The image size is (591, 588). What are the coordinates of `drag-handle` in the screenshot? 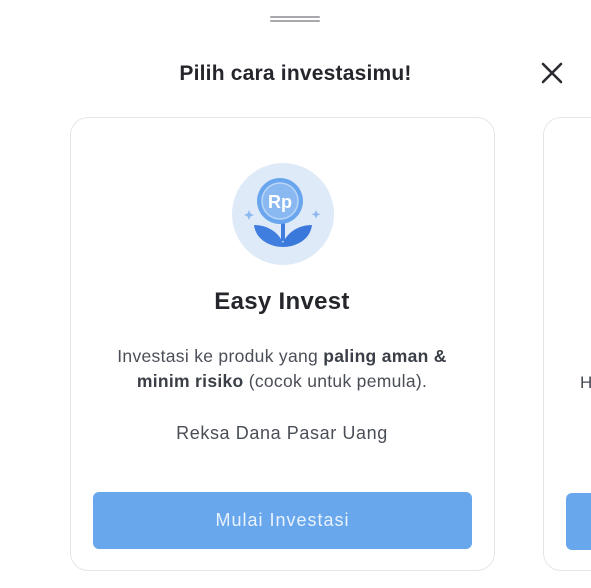 It's located at (295, 18).